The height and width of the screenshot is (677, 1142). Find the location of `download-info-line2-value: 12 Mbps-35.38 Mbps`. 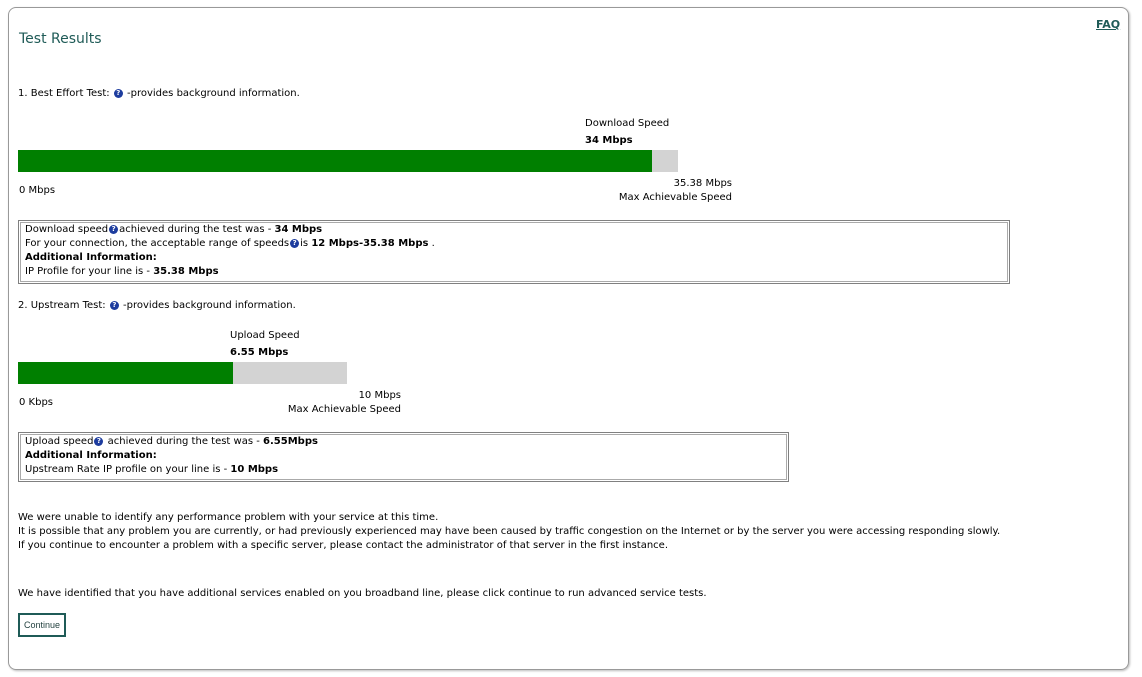

download-info-line2-value: 12 Mbps-35.38 Mbps is located at coordinates (370, 243).